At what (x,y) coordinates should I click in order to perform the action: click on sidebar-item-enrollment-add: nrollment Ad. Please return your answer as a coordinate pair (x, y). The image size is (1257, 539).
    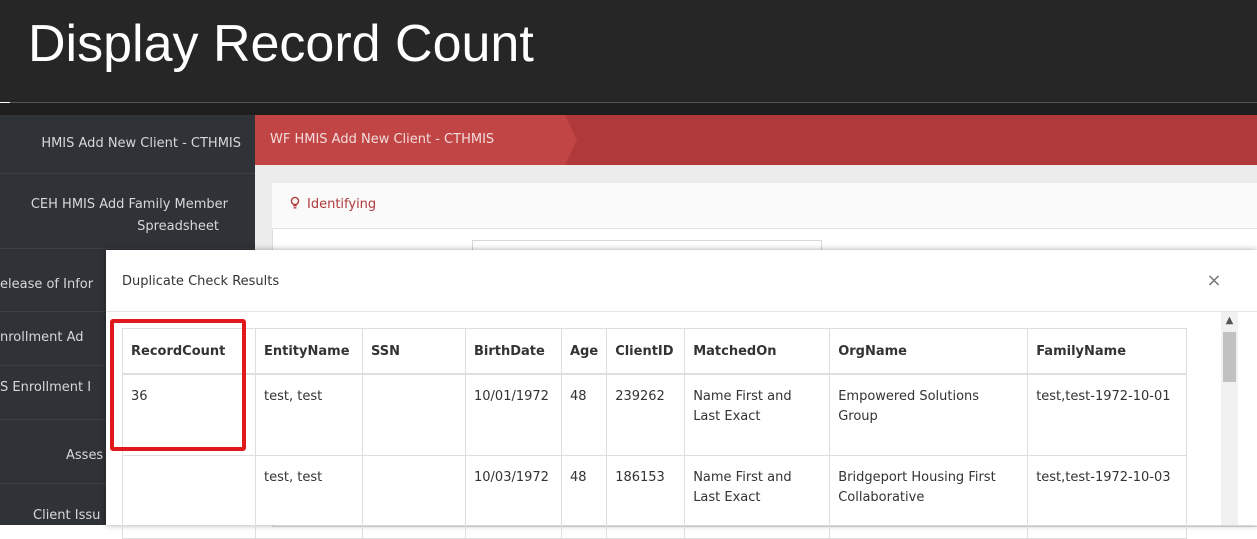
    Looking at the image, I should click on (42, 337).